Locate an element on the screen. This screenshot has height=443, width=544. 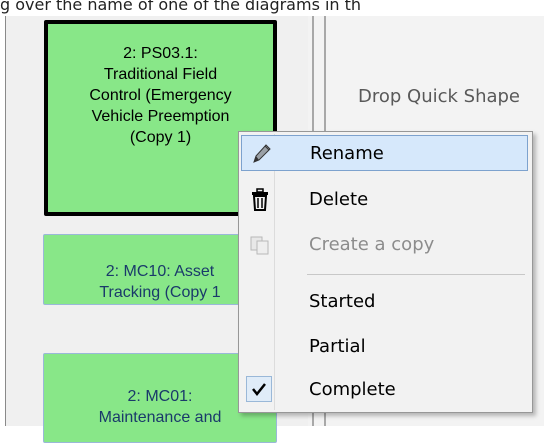
menu-item-label: Complete is located at coordinates (352, 389).